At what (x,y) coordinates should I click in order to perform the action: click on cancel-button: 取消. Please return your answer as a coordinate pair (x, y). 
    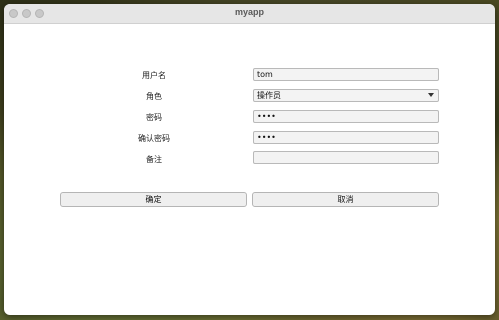
    Looking at the image, I should click on (345, 199).